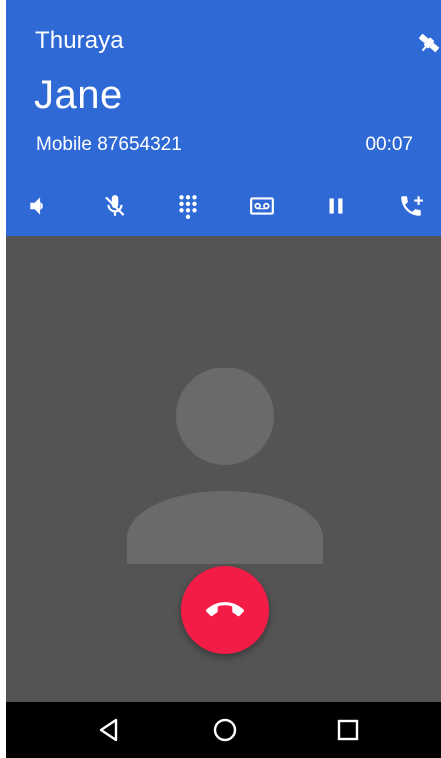 This screenshot has width=441, height=758. I want to click on dialpad-icon, so click(188, 207).